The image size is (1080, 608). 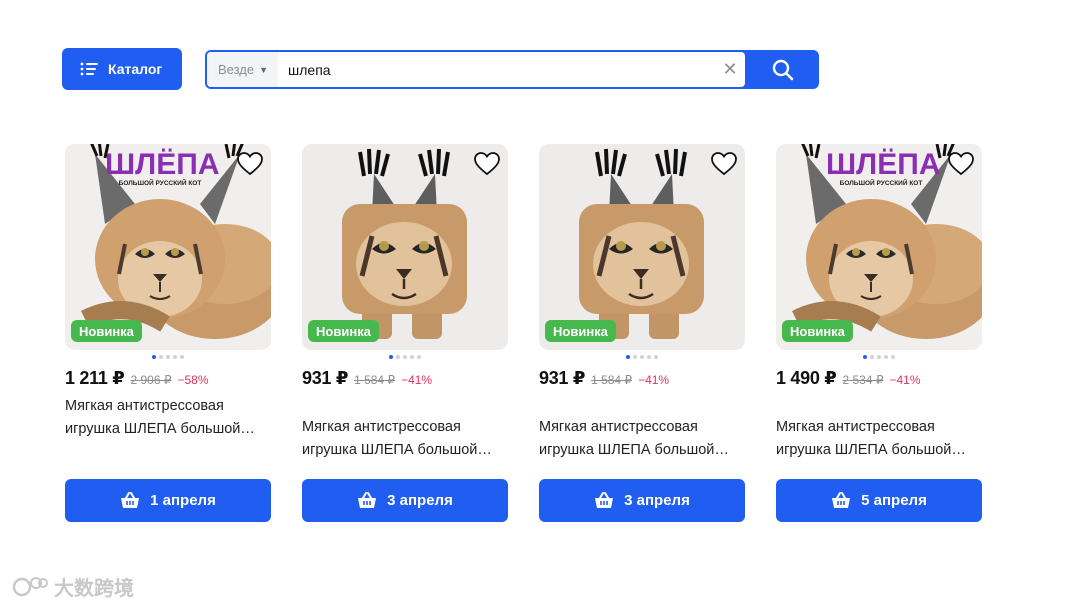 What do you see at coordinates (183, 500) in the screenshot?
I see `delivery-date: 1 апреля` at bounding box center [183, 500].